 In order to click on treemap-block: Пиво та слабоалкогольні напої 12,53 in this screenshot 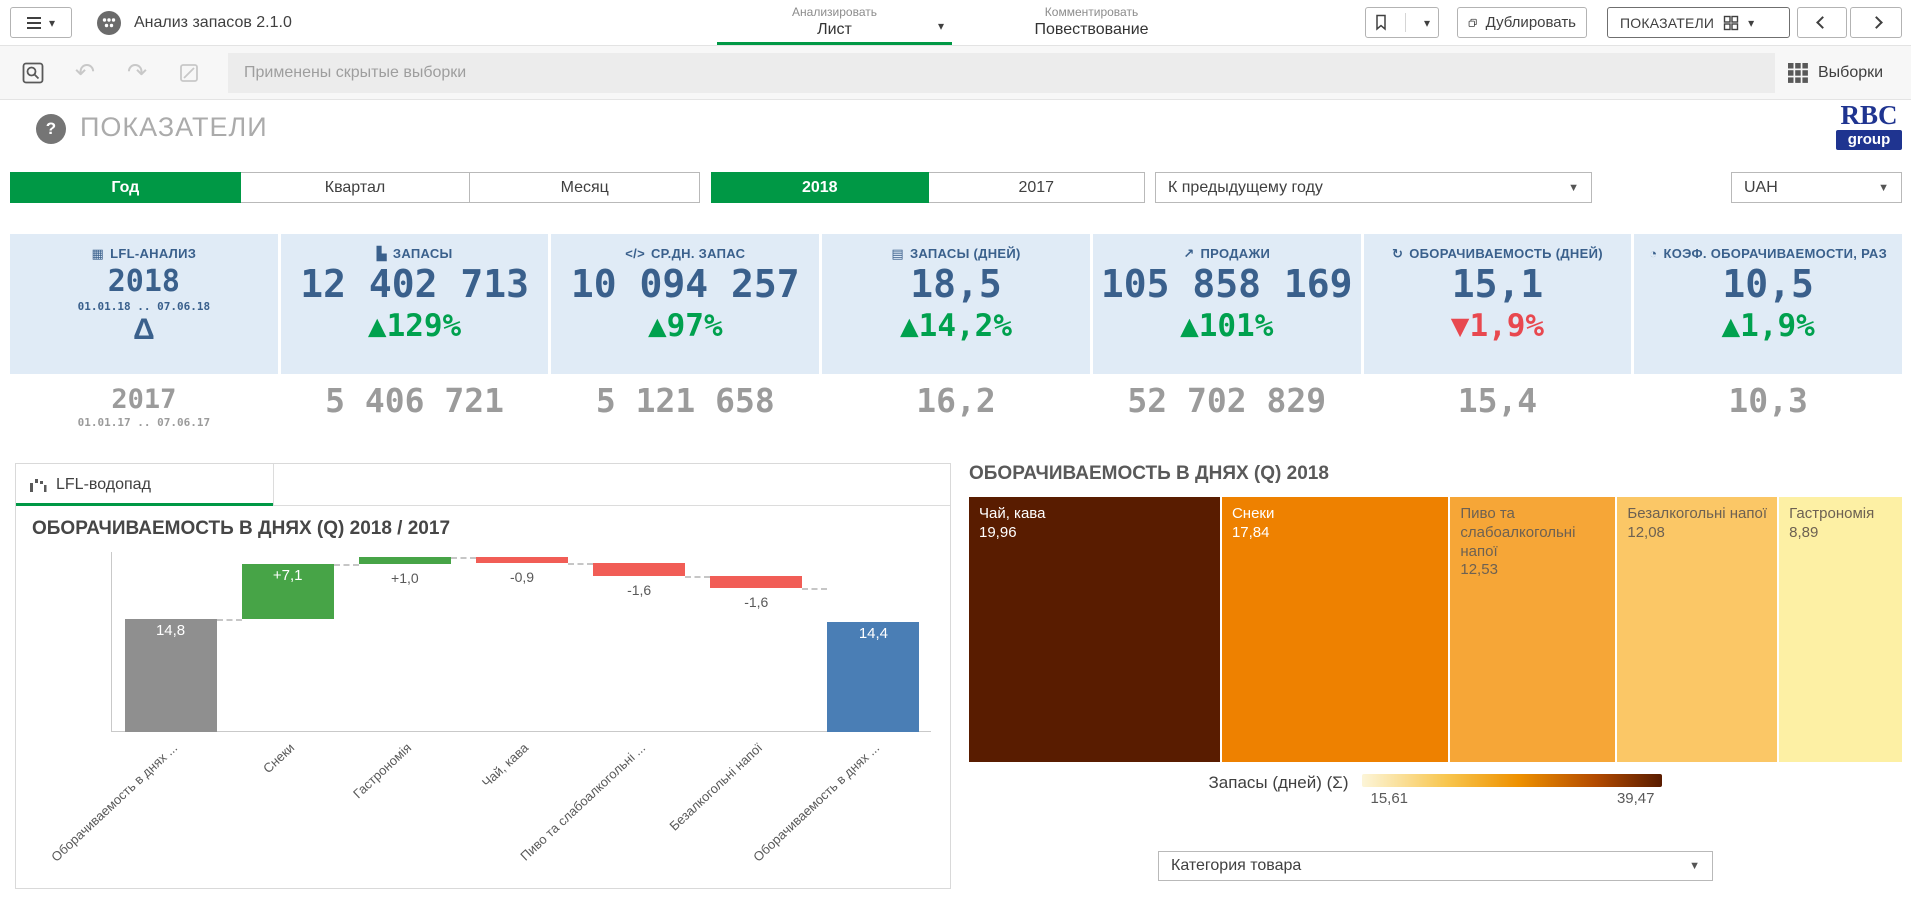, I will do `click(1533, 629)`.